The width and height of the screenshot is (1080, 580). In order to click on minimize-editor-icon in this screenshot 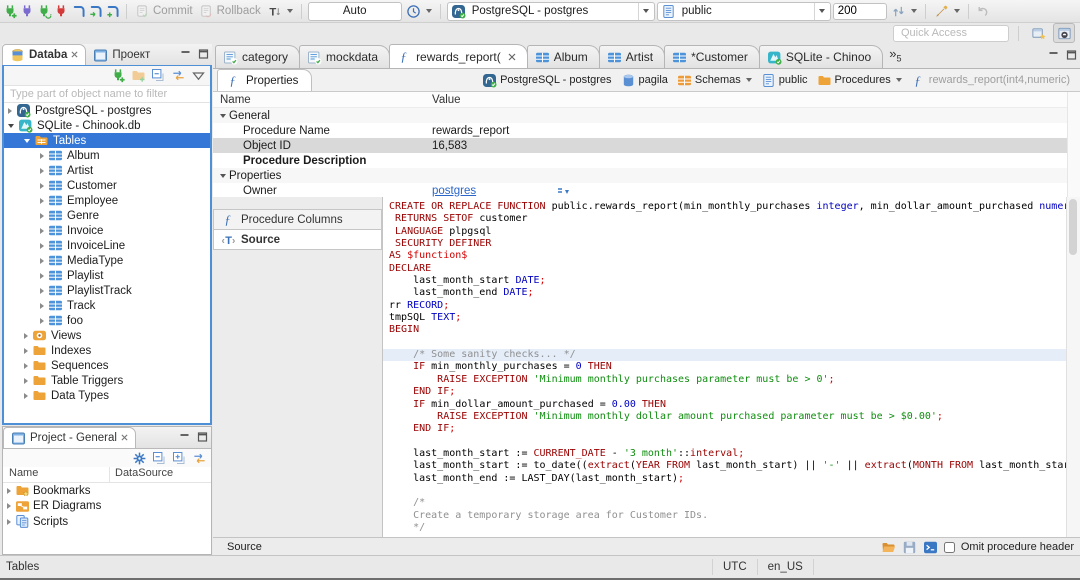, I will do `click(1053, 54)`.